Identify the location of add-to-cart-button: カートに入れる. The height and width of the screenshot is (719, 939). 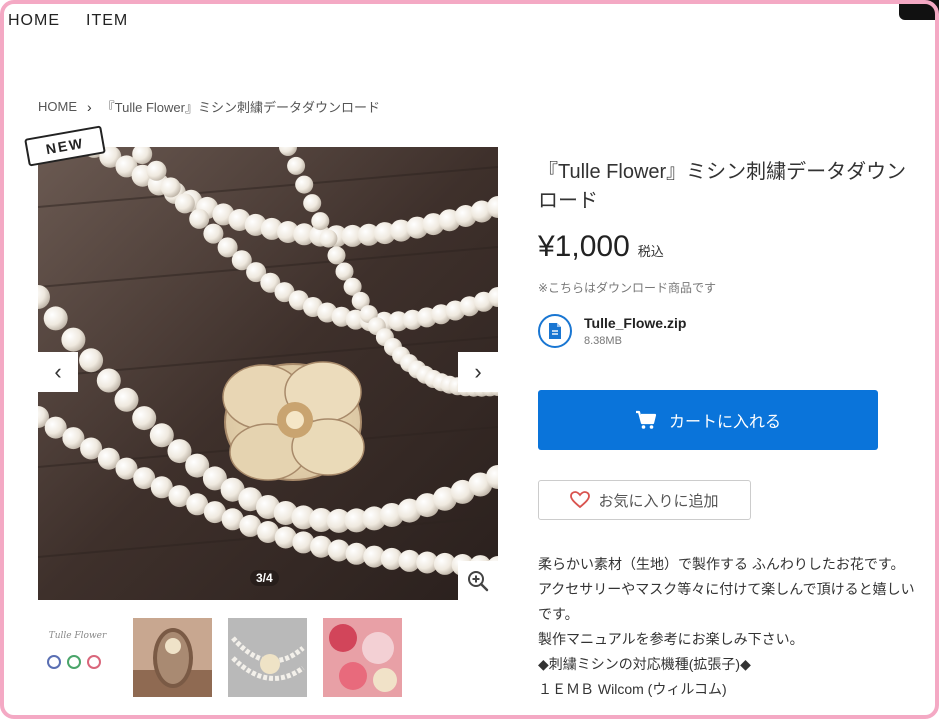
(708, 420).